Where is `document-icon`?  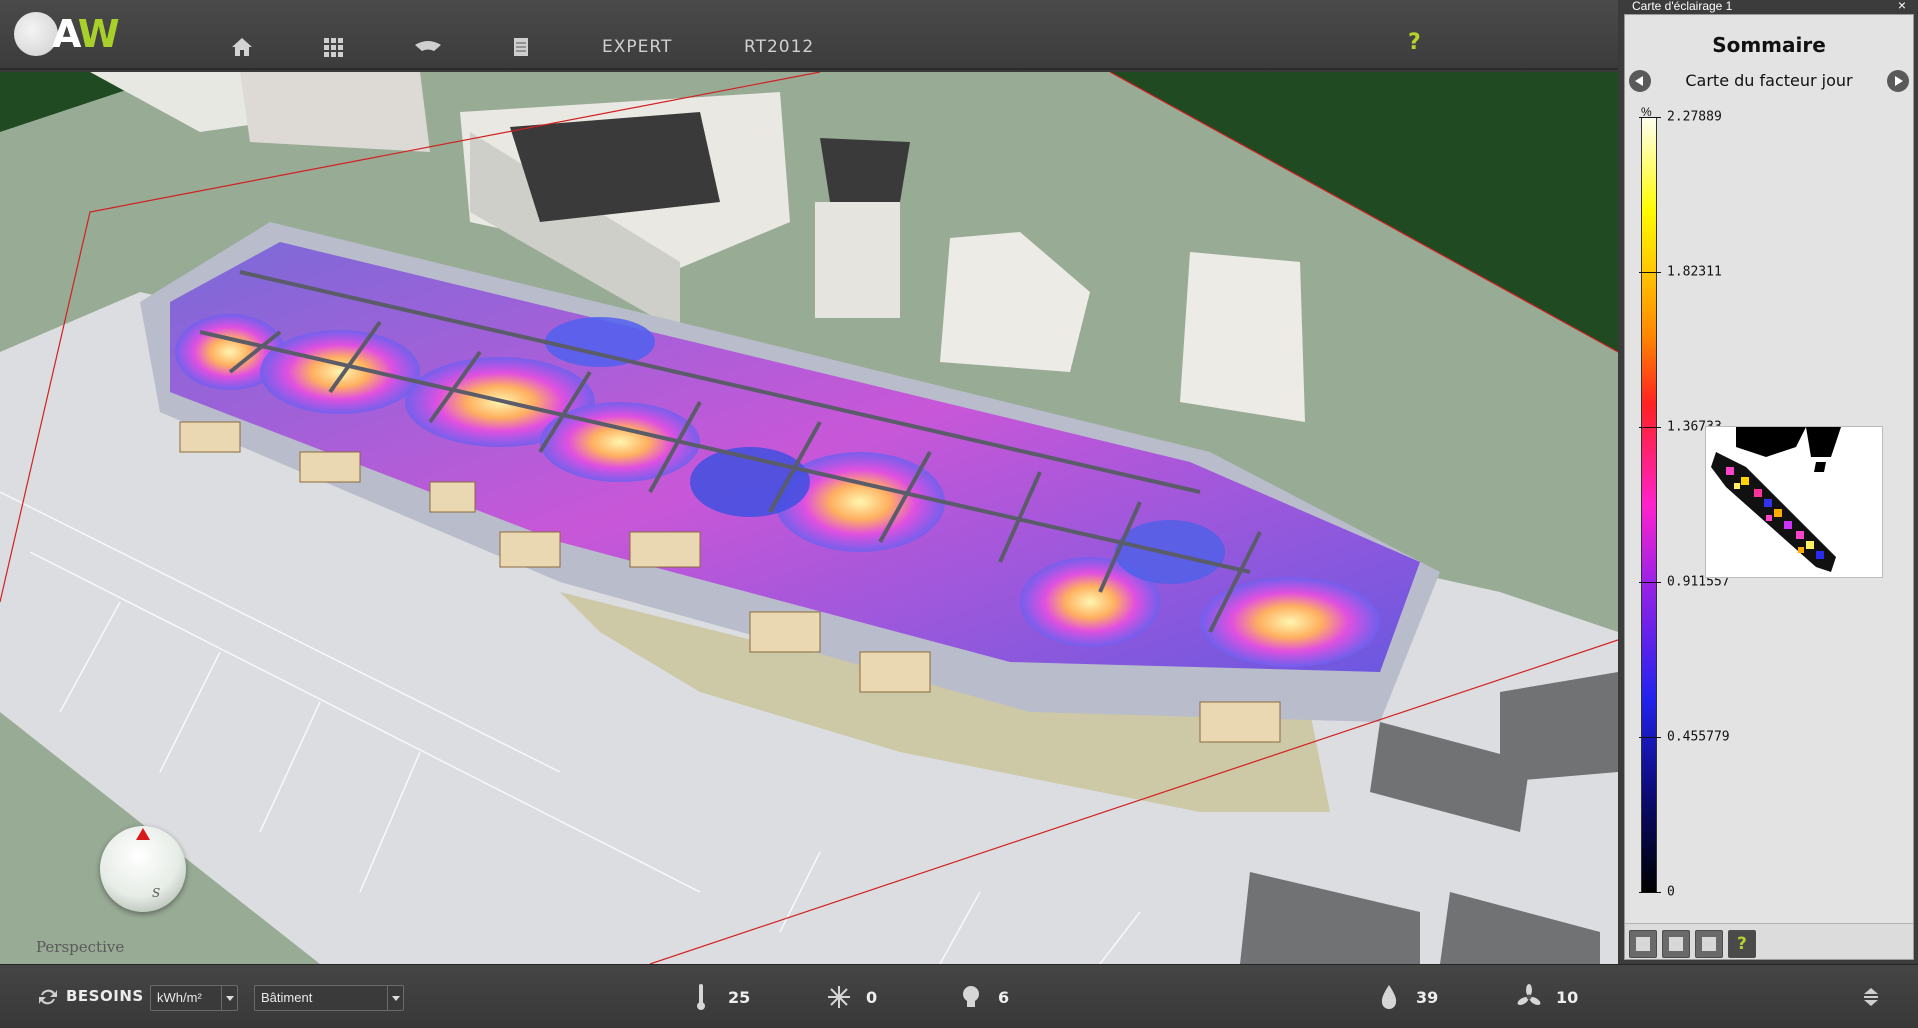 document-icon is located at coordinates (521, 47).